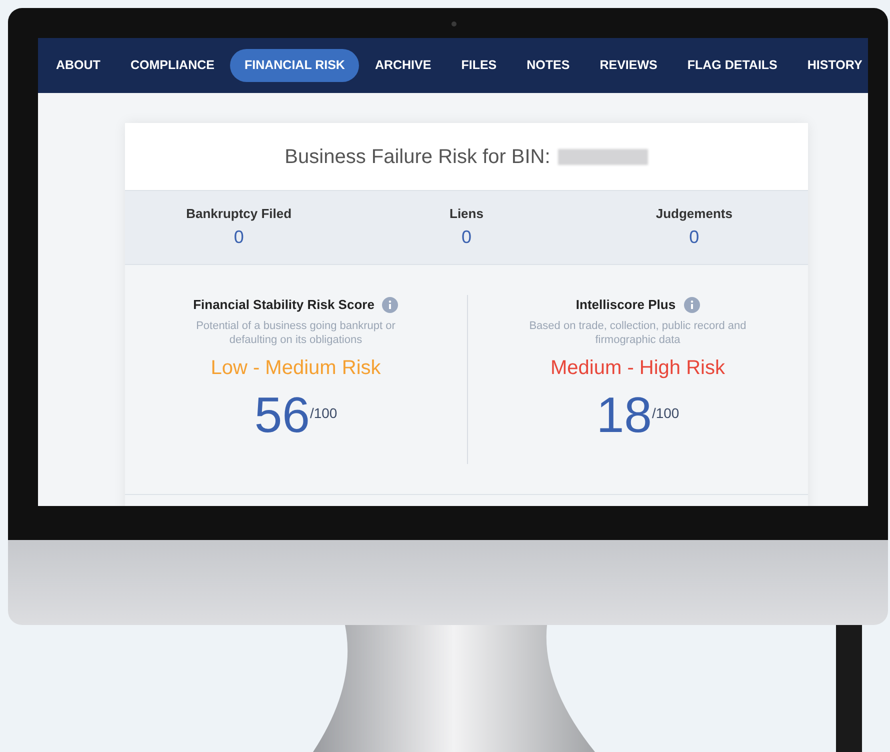 The width and height of the screenshot is (890, 752). I want to click on nav-tab: COMPLIANCE, so click(172, 65).